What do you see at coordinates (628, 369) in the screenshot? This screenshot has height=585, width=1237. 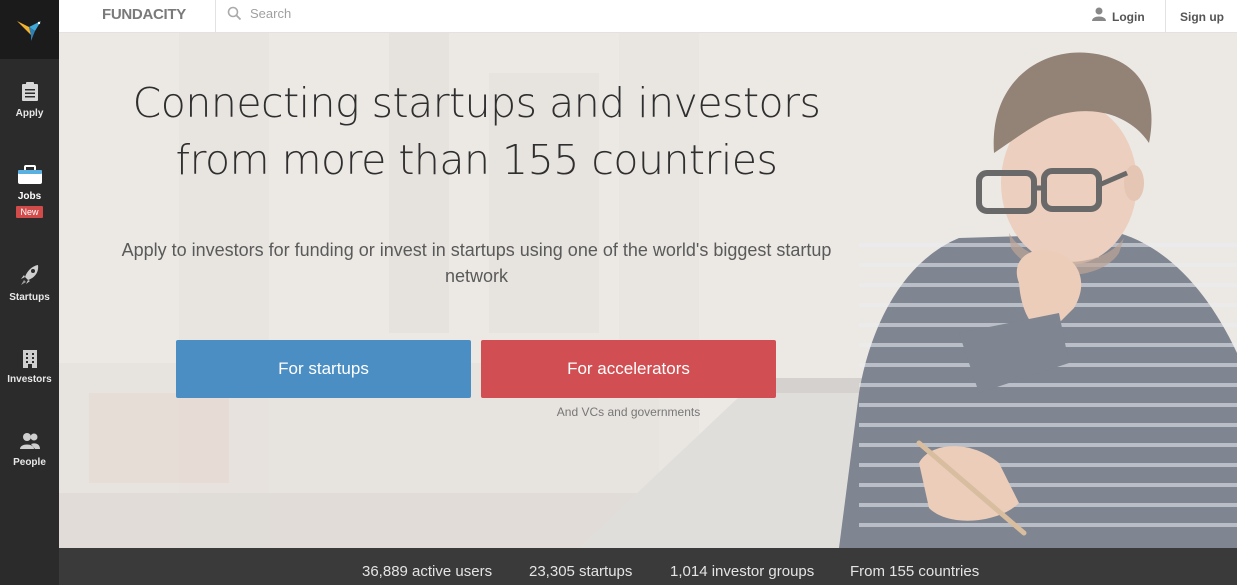 I see `for-accelerators-button: For accelerators` at bounding box center [628, 369].